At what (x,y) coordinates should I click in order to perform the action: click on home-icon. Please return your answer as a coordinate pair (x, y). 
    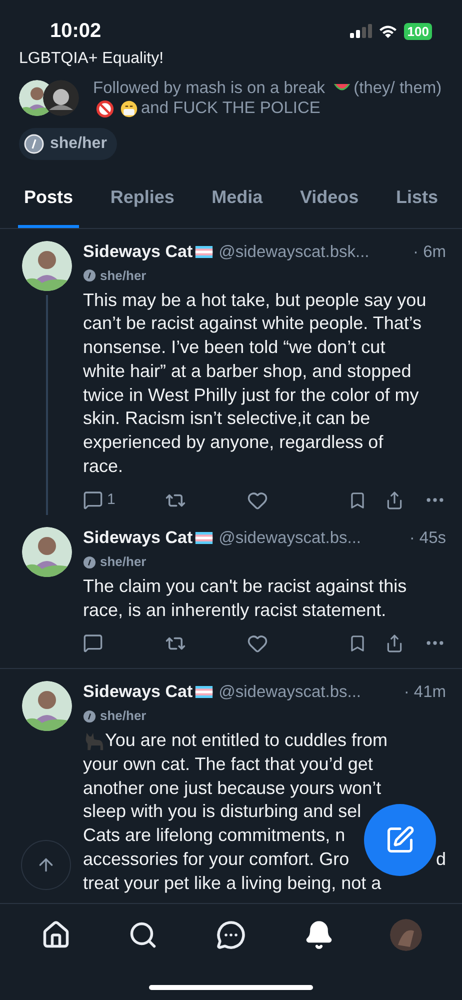
    Looking at the image, I should click on (55, 935).